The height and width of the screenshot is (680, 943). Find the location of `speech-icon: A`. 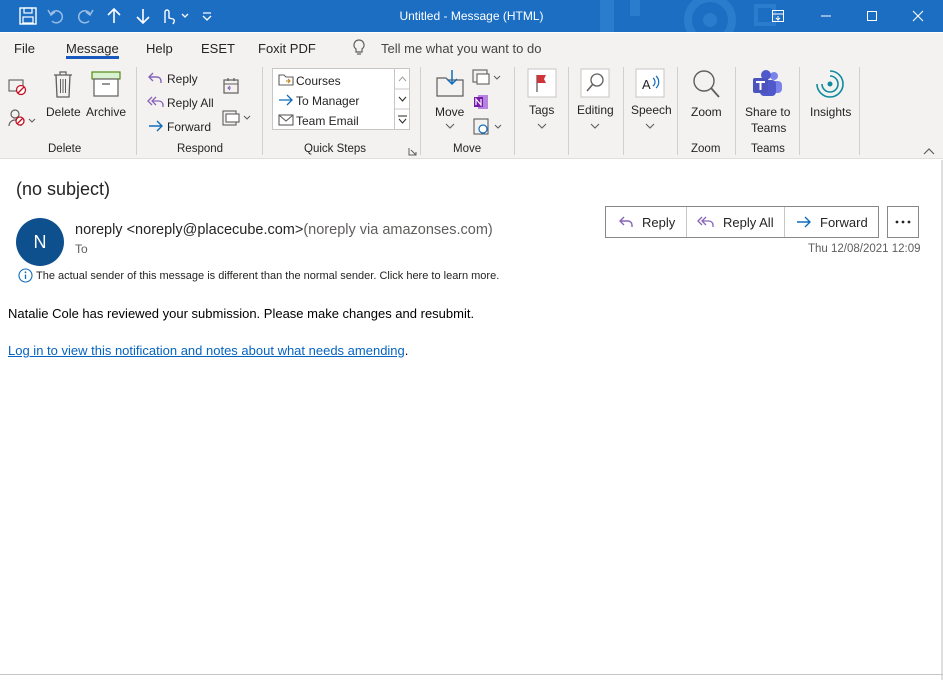

speech-icon: A is located at coordinates (650, 83).